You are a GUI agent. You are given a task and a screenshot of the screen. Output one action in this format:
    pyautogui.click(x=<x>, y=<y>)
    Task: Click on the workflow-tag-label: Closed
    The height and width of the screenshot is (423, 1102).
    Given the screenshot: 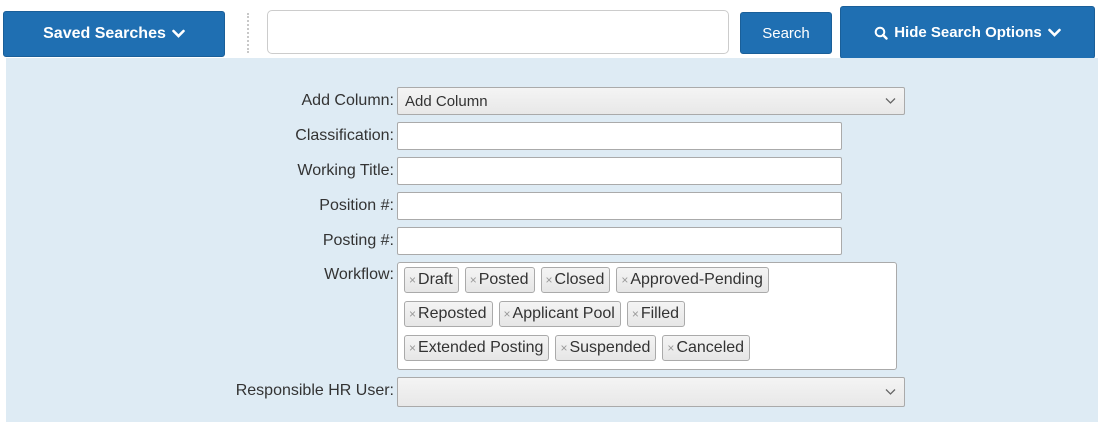 What is the action you would take?
    pyautogui.click(x=579, y=279)
    